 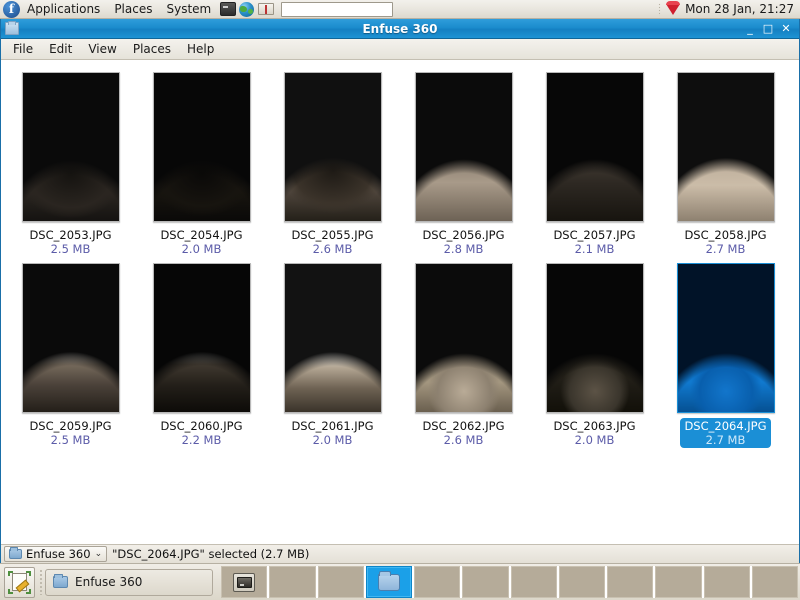 What do you see at coordinates (246, 9) in the screenshot?
I see `web-browser-icon` at bounding box center [246, 9].